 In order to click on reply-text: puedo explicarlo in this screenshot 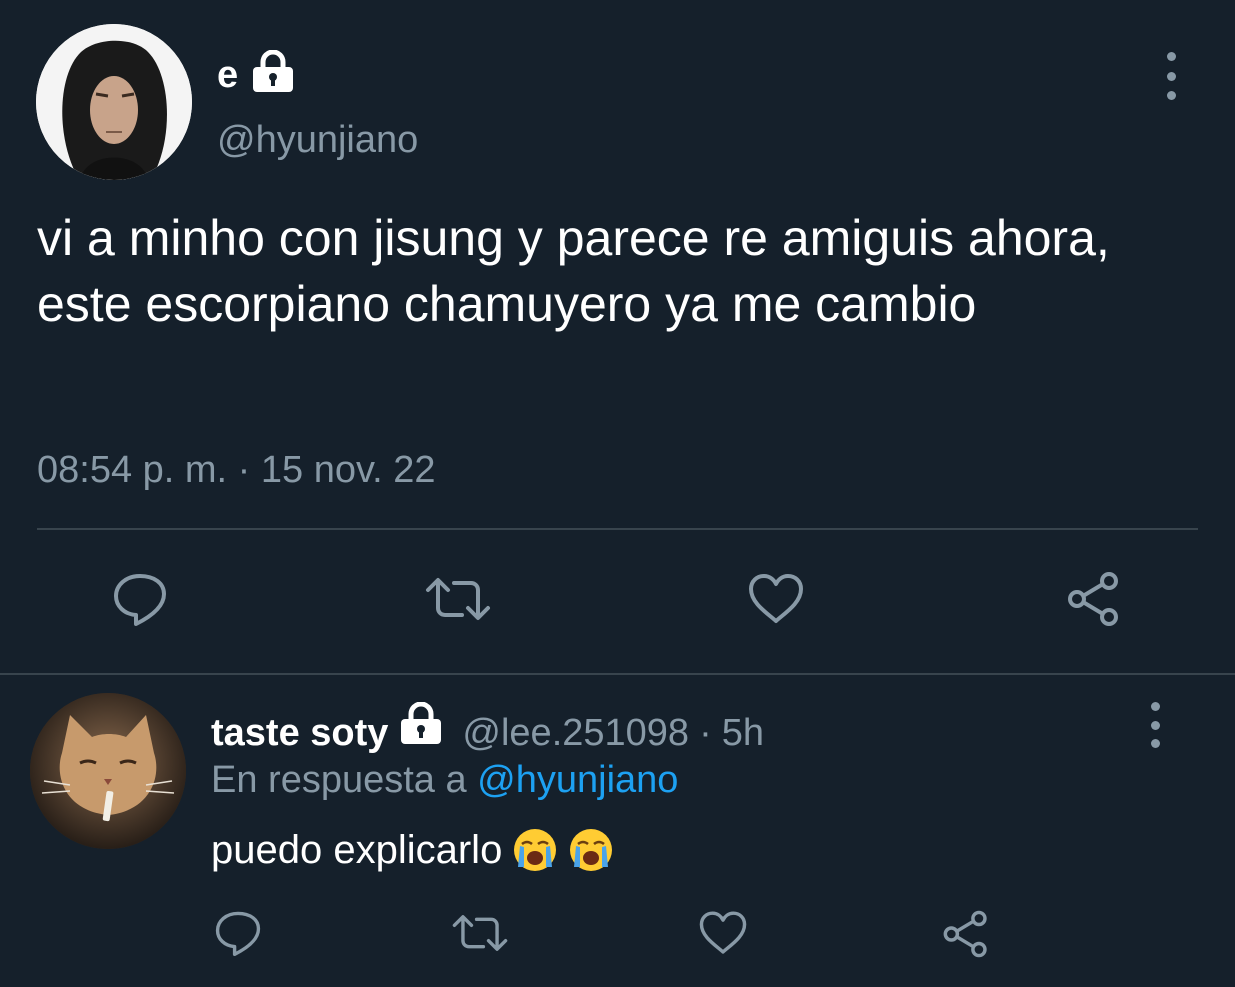, I will do `click(412, 850)`.